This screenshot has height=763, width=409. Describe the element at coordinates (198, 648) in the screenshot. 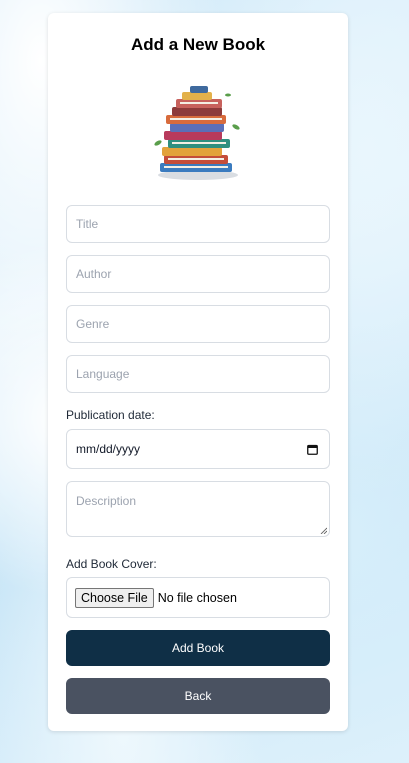

I see `add-book-button: Add Book` at that location.